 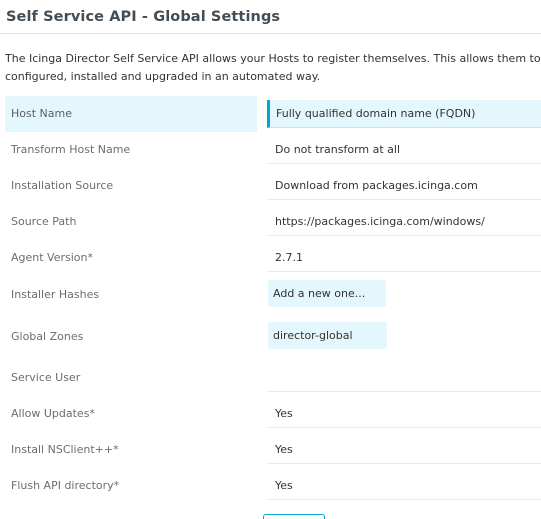 I want to click on form-row-allow-updates: Allow Updates* Yes, so click(x=270, y=414).